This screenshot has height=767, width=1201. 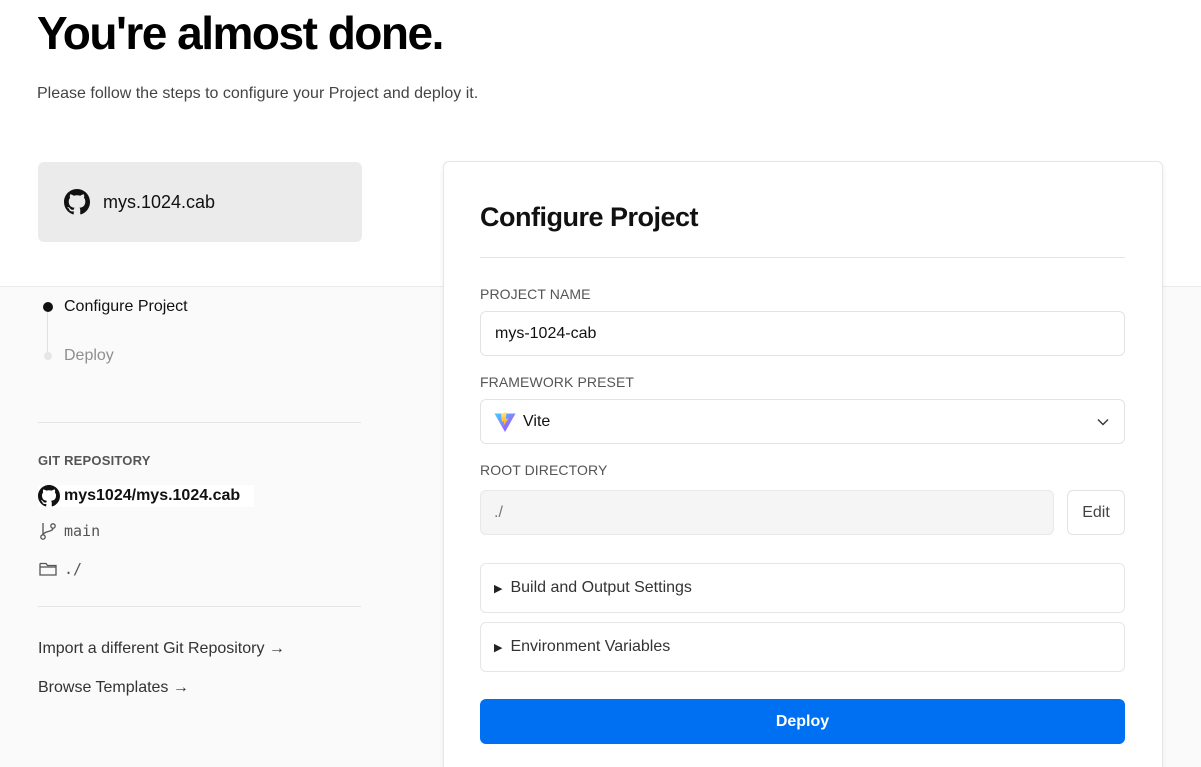 I want to click on repo-card-name: mys.1024.cab, so click(x=159, y=201).